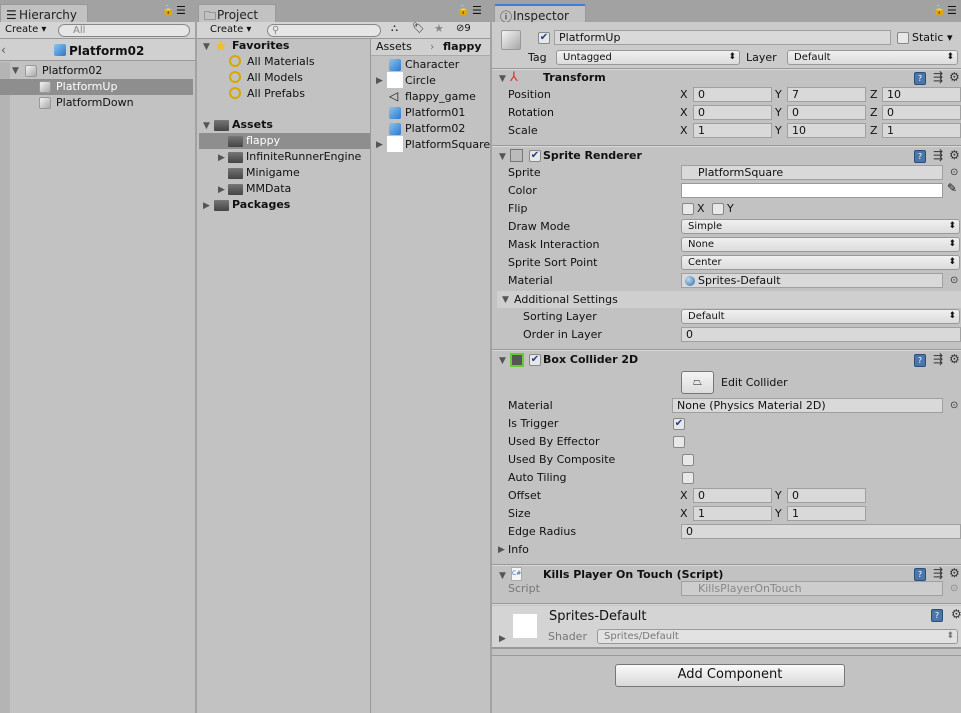  Describe the element at coordinates (777, 636) in the screenshot. I see `shader-dropdown: Sprites/Default` at that location.